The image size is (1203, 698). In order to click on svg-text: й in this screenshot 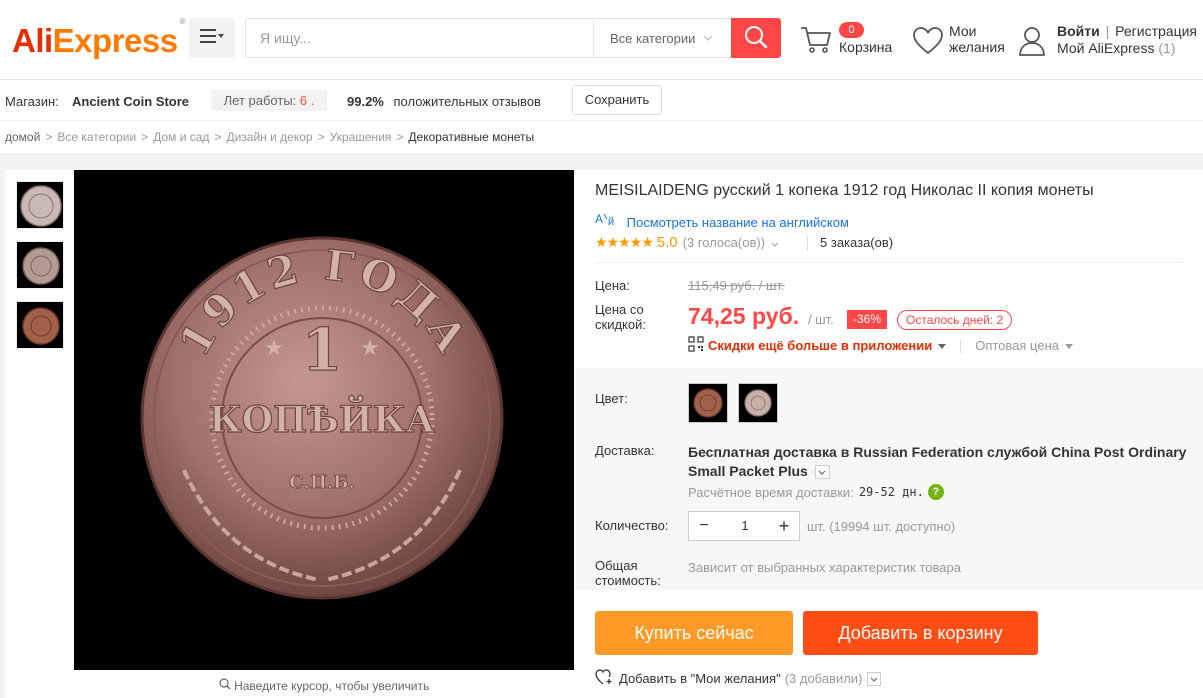, I will do `click(611, 221)`.